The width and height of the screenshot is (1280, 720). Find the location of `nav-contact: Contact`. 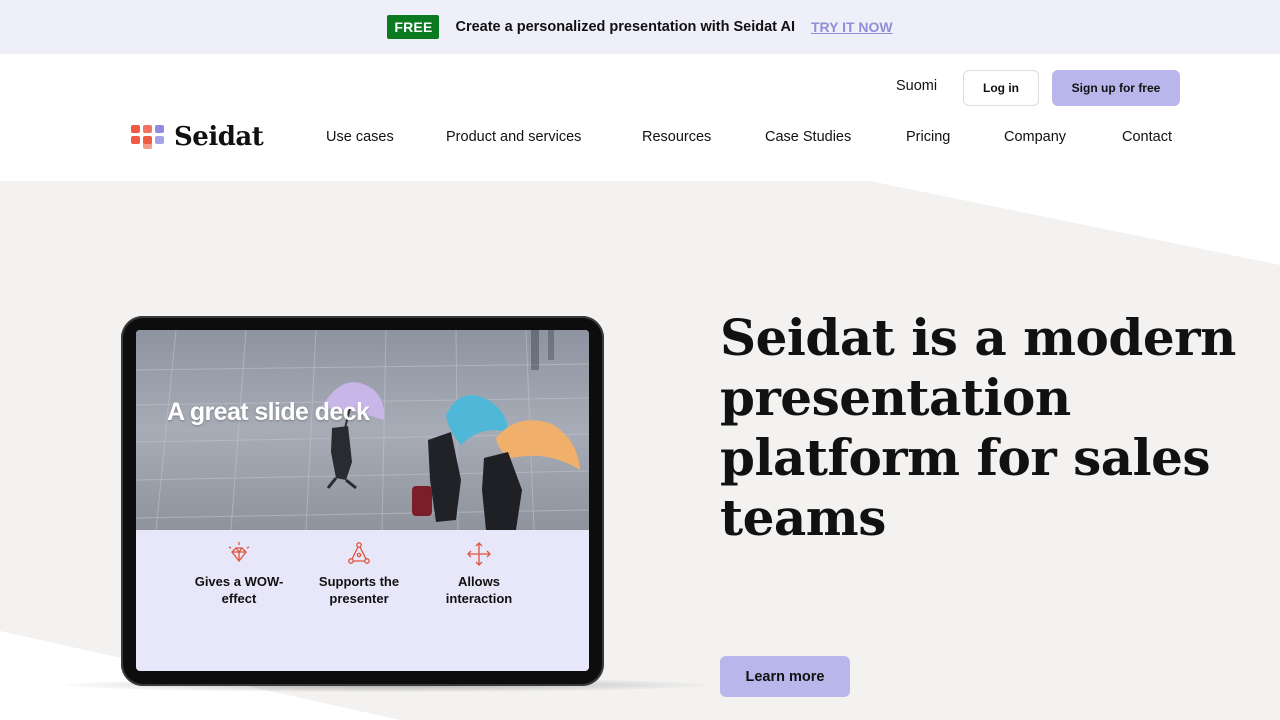

nav-contact: Contact is located at coordinates (1147, 137).